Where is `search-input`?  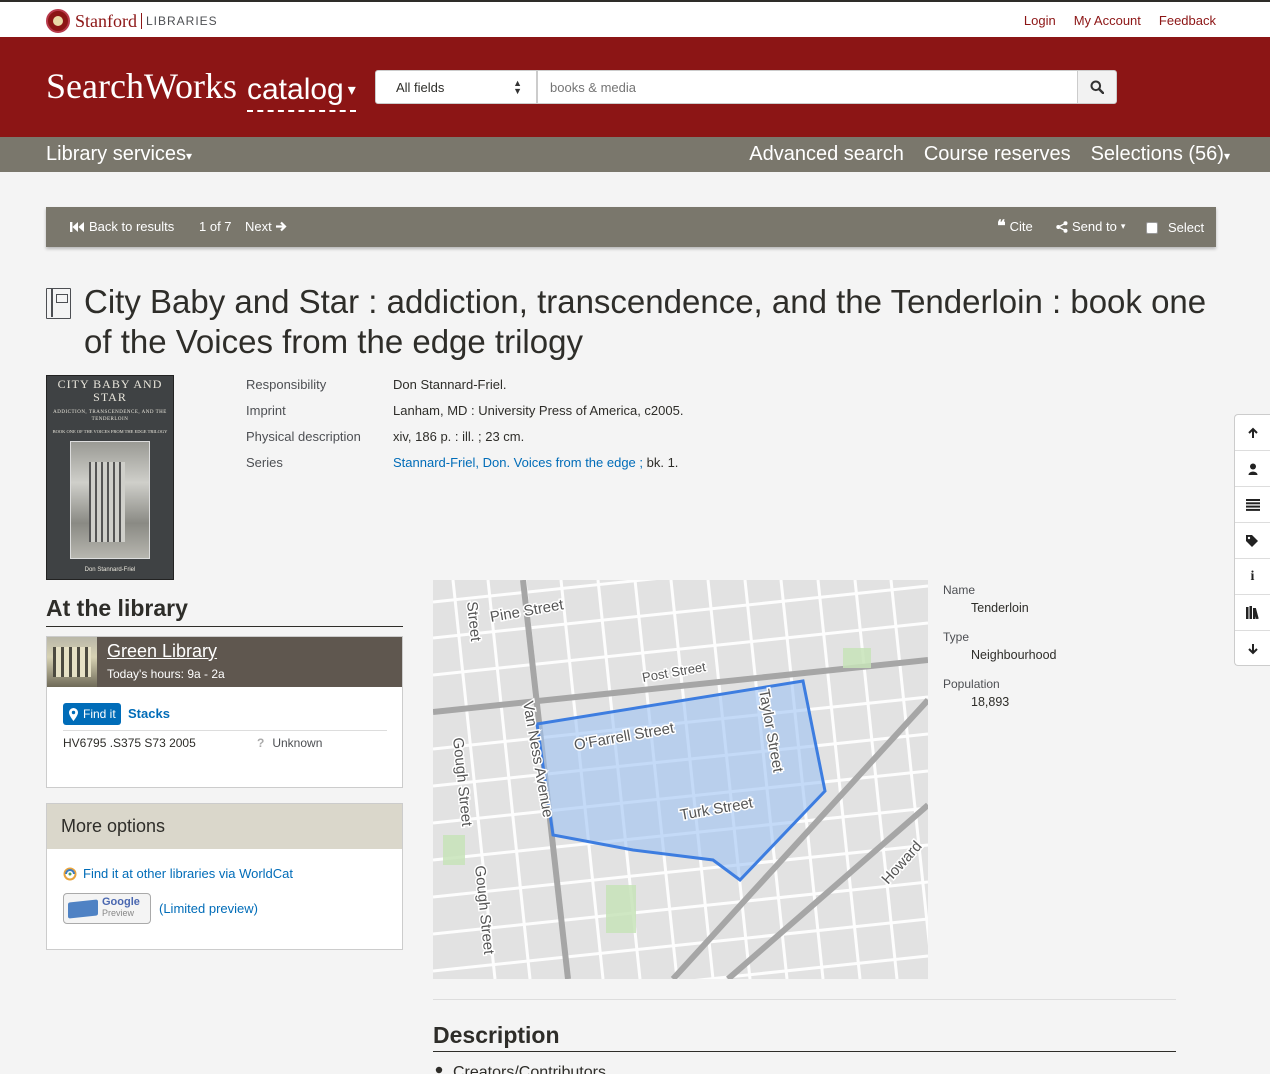 search-input is located at coordinates (807, 87).